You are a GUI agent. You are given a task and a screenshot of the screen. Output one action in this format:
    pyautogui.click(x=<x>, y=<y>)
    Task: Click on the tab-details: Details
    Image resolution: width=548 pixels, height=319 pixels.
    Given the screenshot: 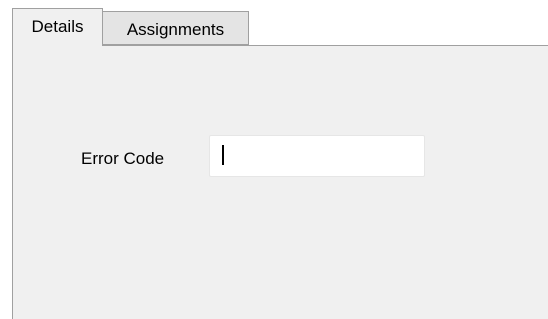 What is the action you would take?
    pyautogui.click(x=57, y=27)
    